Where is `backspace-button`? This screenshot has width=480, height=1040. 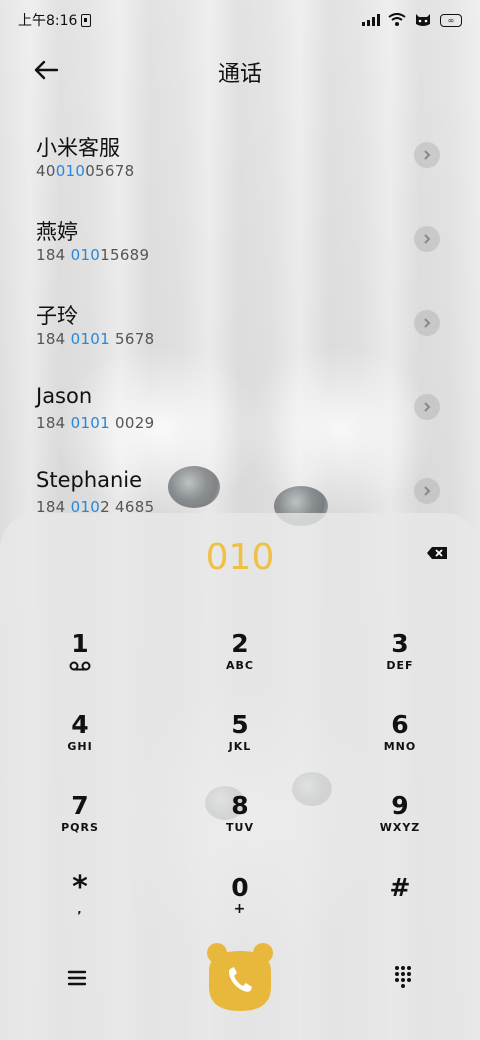
backspace-button is located at coordinates (438, 554).